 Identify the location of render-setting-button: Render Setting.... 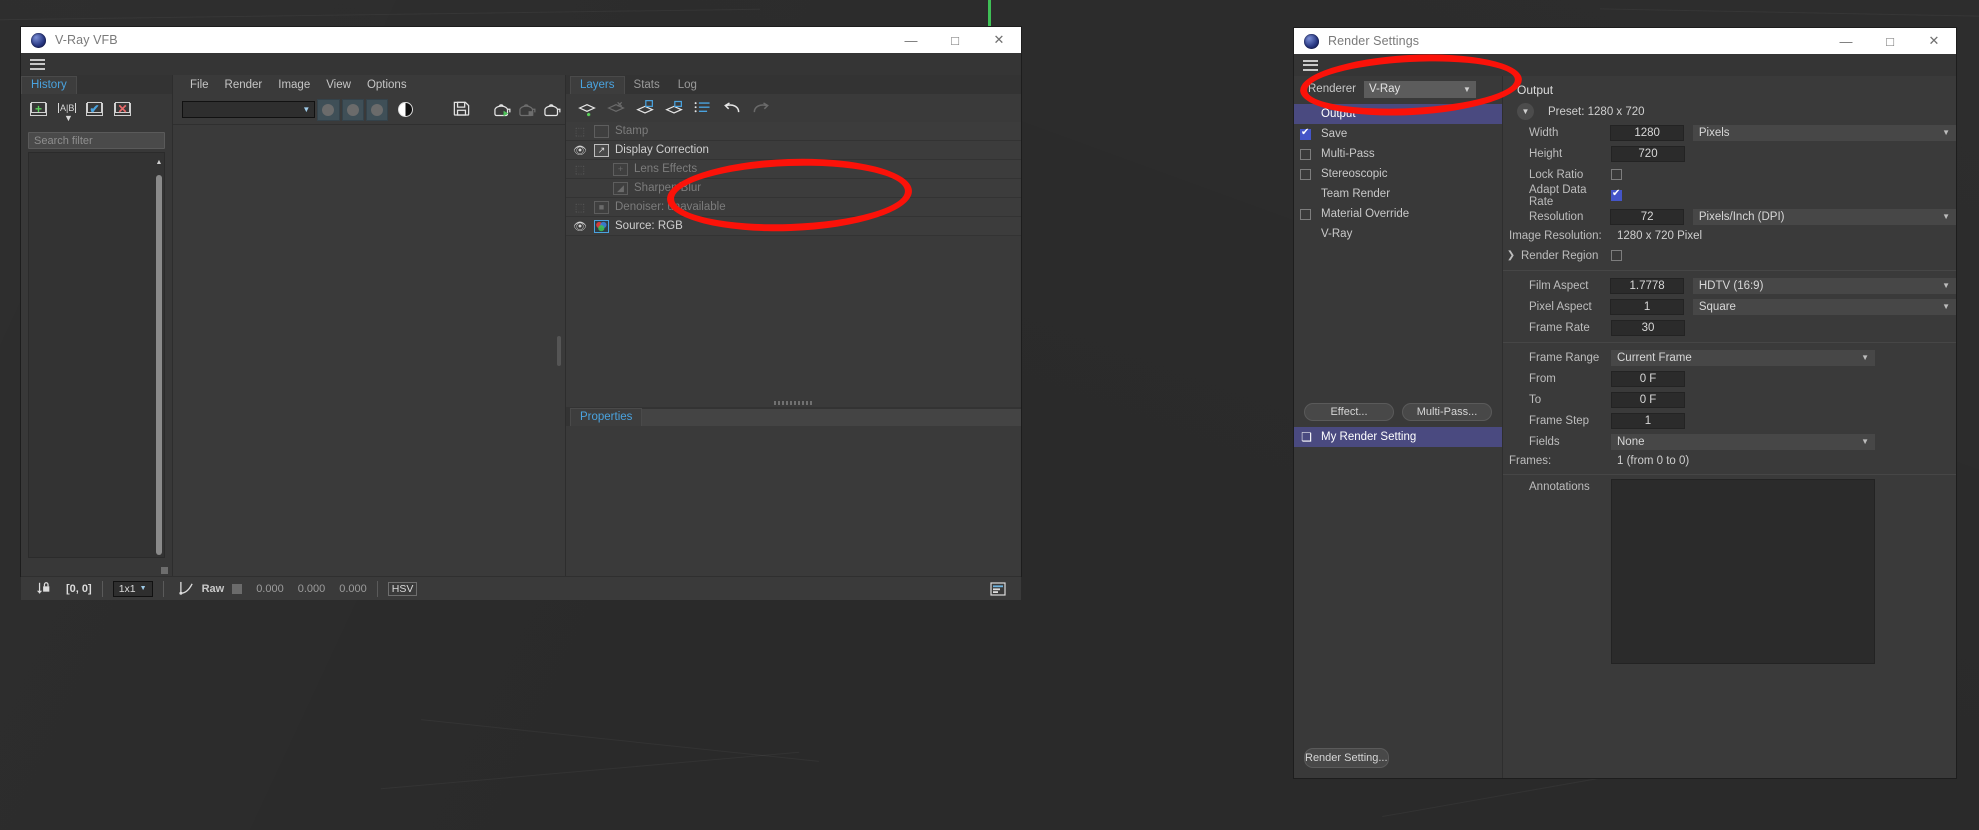
(1346, 758).